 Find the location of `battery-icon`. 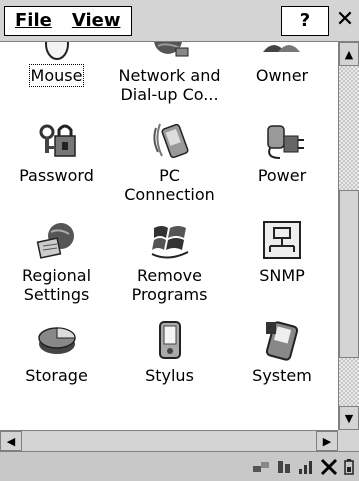

battery-icon is located at coordinates (349, 467).